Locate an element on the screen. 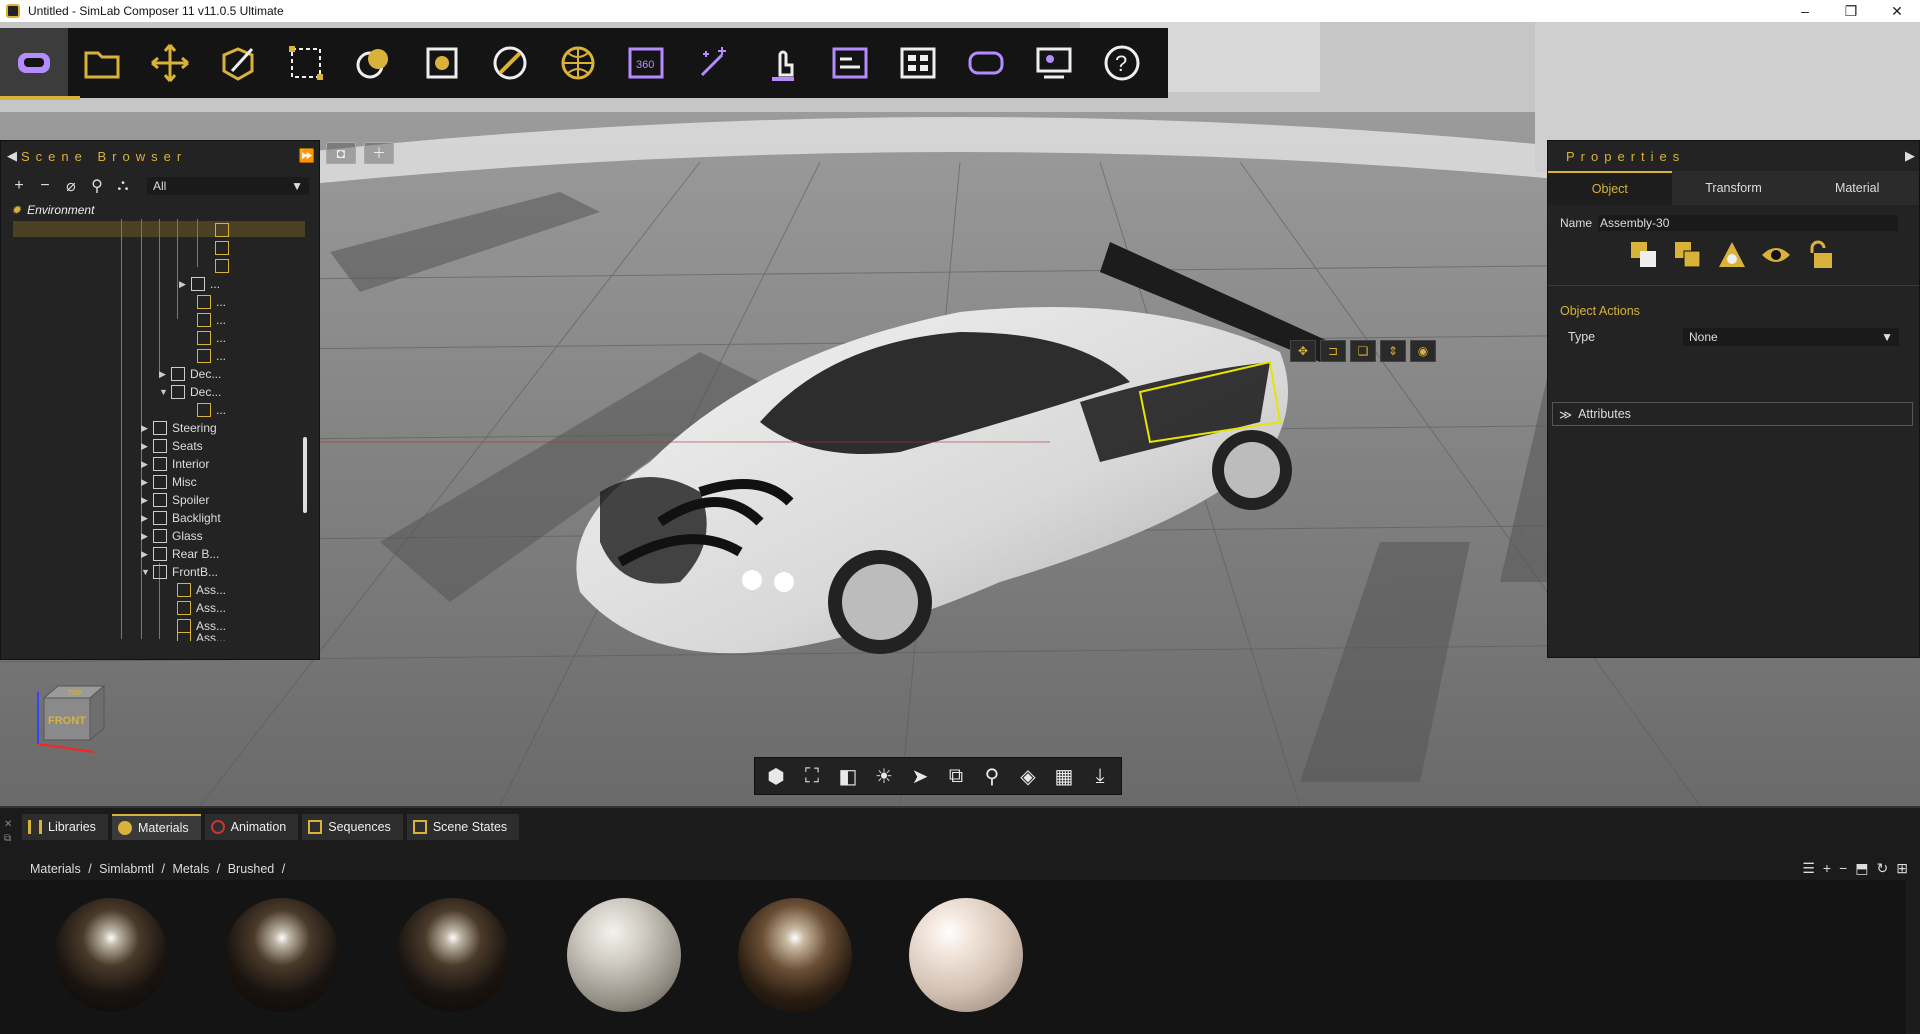 The width and height of the screenshot is (1920, 1034). tab-object: Object is located at coordinates (1610, 188).